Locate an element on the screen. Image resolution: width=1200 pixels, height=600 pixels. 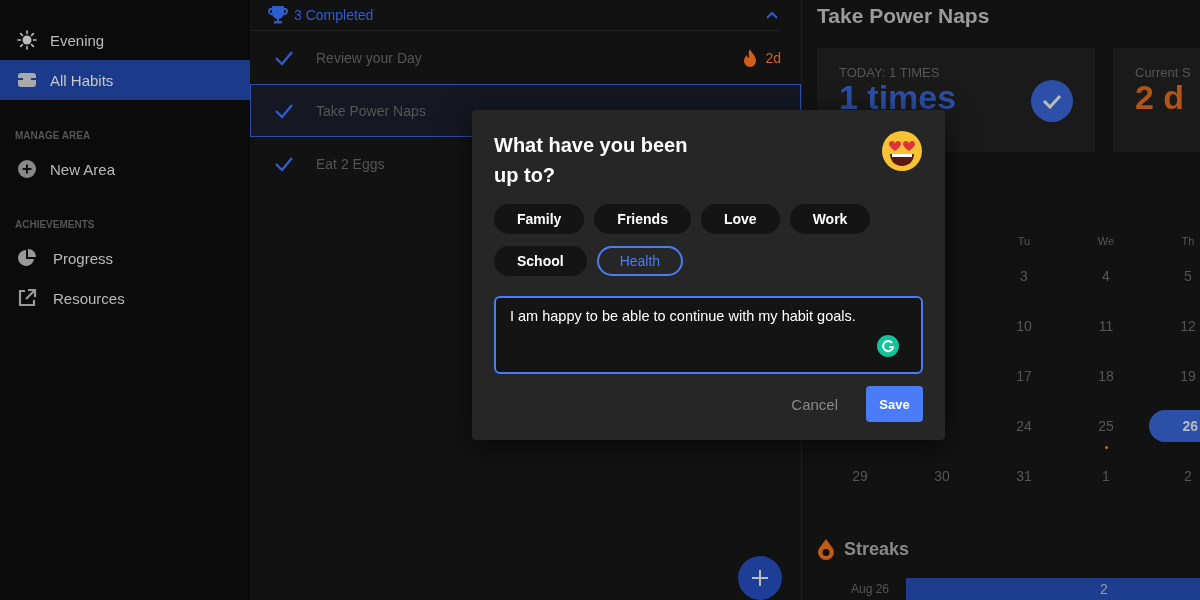
dialog-title: What have you been up to? is located at coordinates (591, 160).